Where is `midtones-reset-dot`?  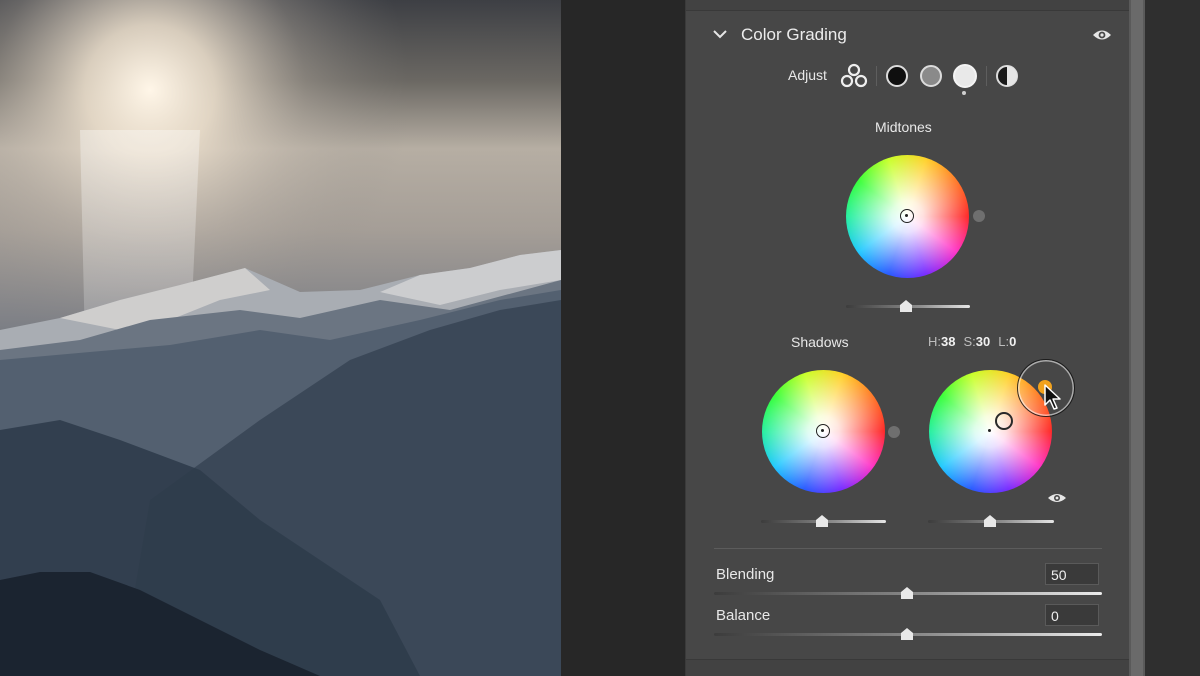
midtones-reset-dot is located at coordinates (979, 216).